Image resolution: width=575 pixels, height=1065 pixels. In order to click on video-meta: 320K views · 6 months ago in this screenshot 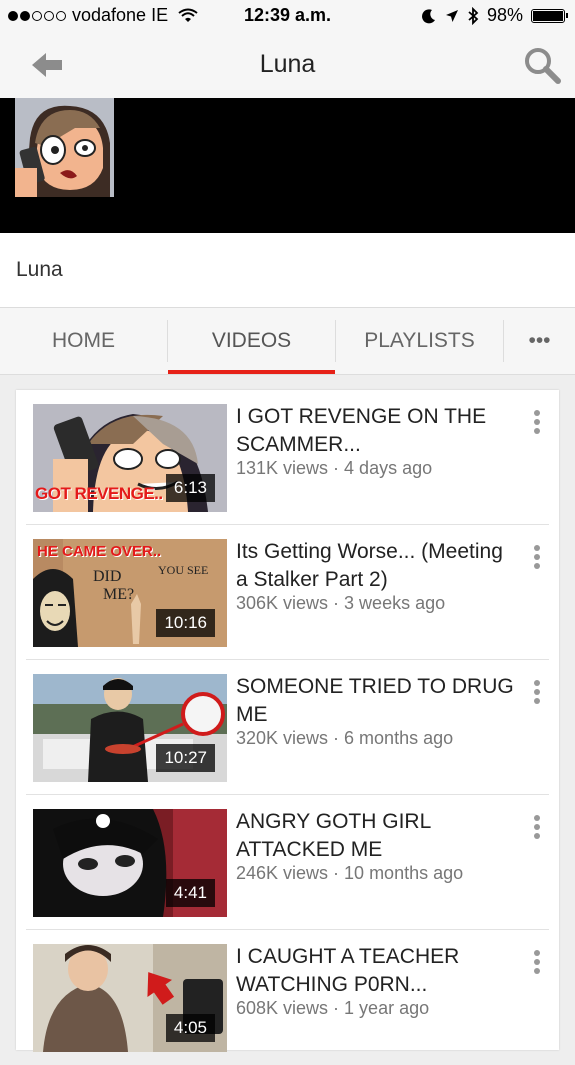, I will do `click(345, 738)`.